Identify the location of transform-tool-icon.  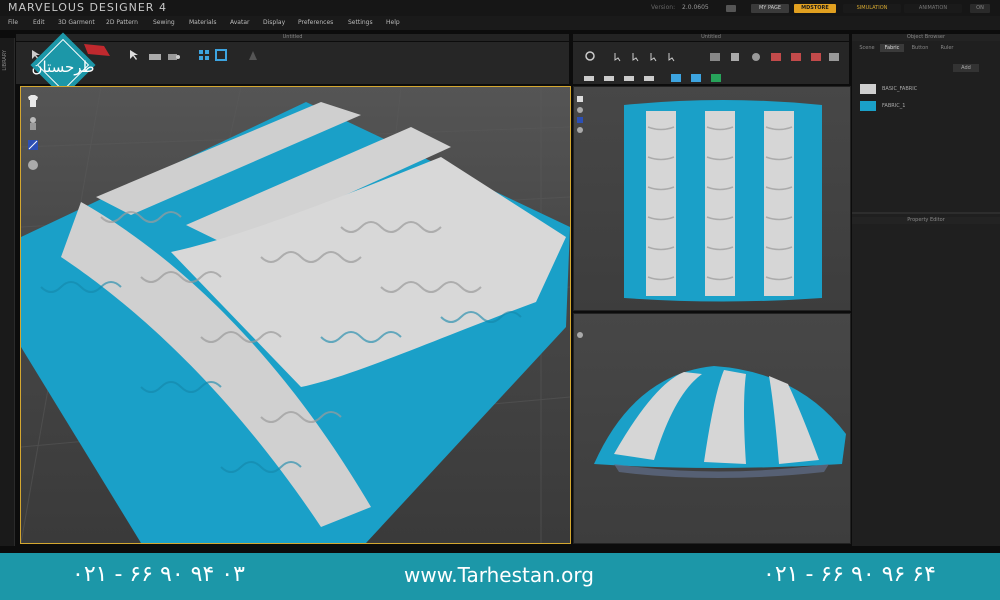
(135, 53).